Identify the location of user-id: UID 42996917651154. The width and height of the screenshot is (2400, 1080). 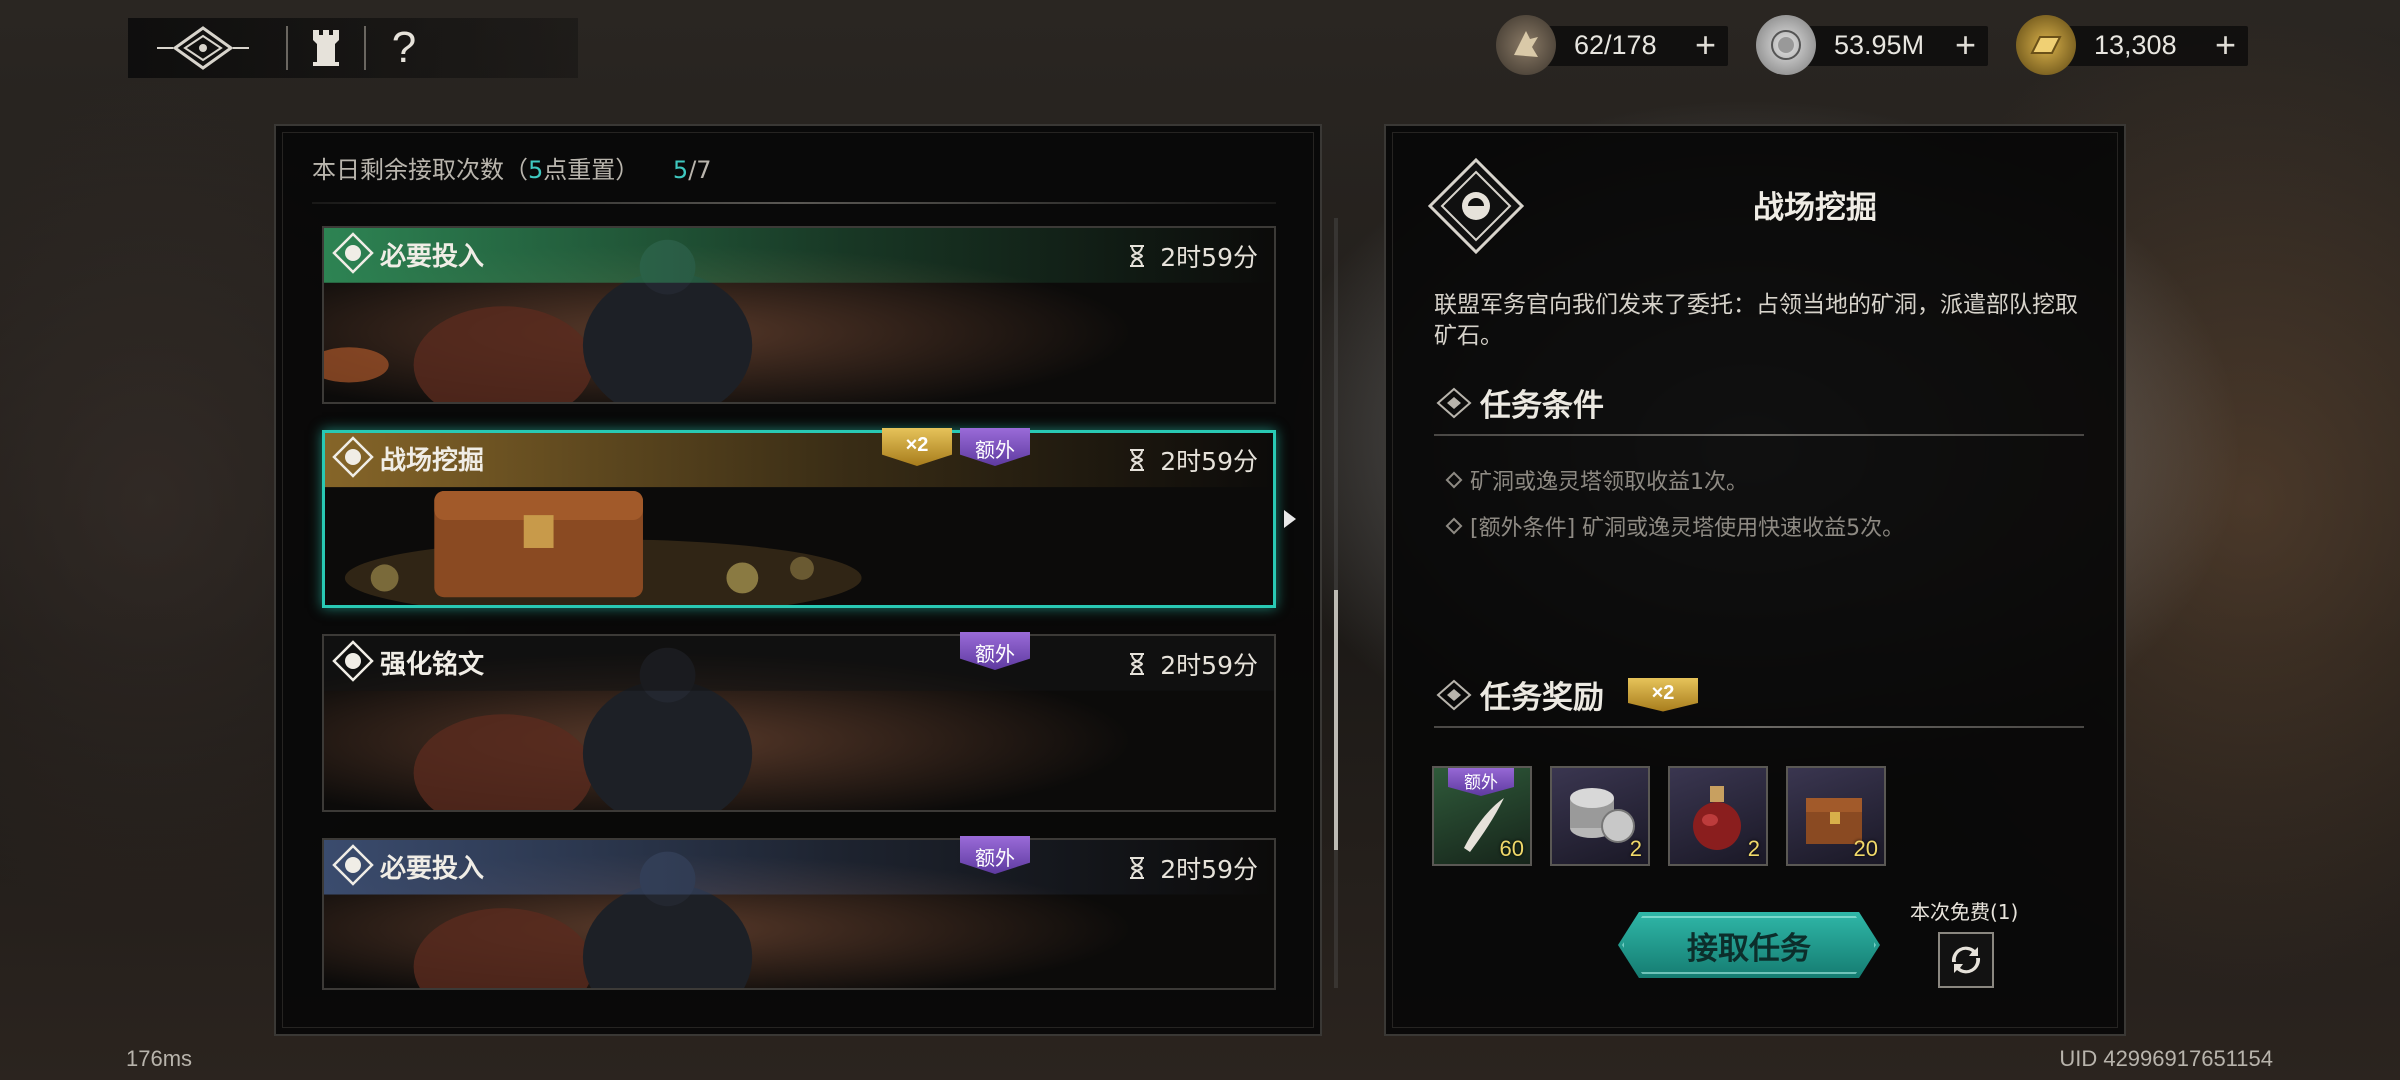
(2166, 1058).